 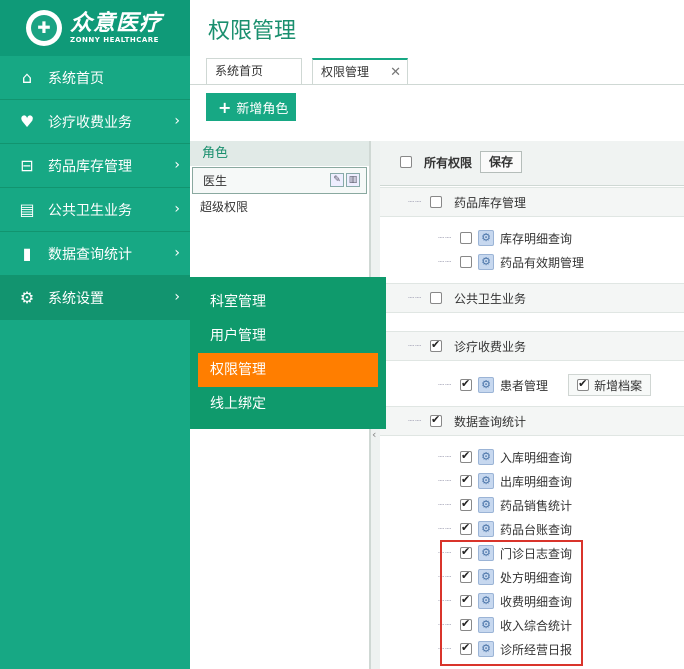 I want to click on tab-permission-label: 权限管理, so click(x=345, y=72).